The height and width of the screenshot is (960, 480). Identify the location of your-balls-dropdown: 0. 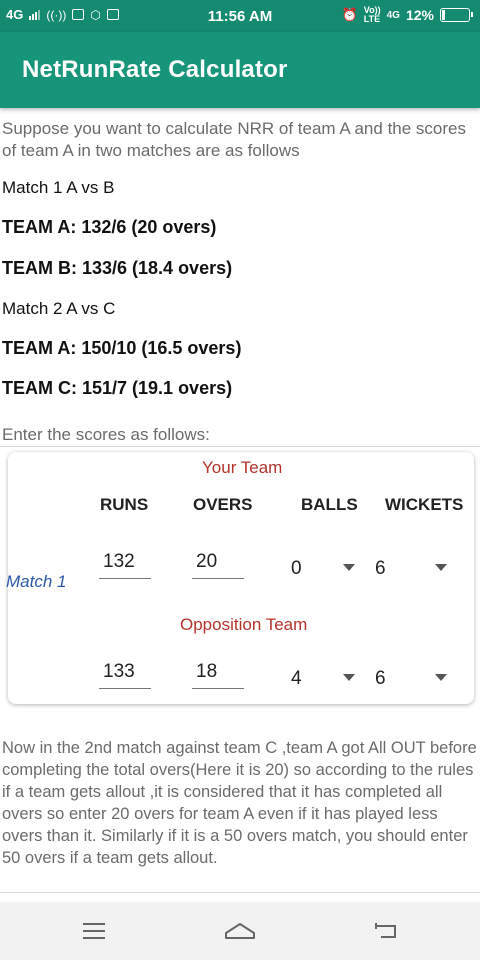
(329, 568).